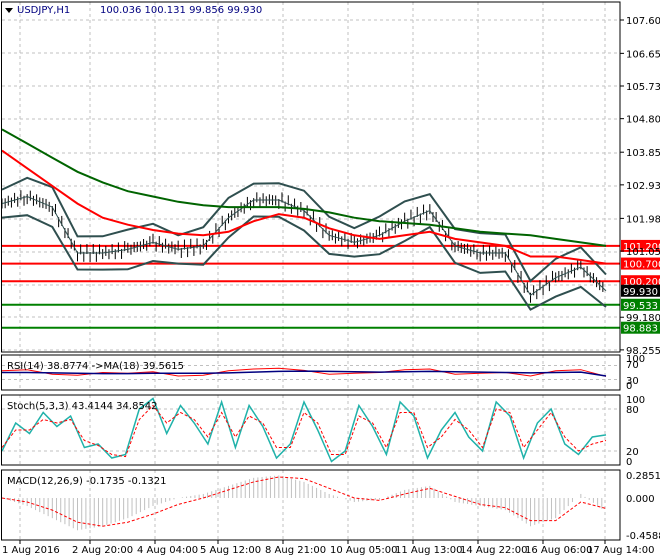 The height and width of the screenshot is (560, 660). Describe the element at coordinates (641, 265) in the screenshot. I see `level-label: 100.700` at that location.